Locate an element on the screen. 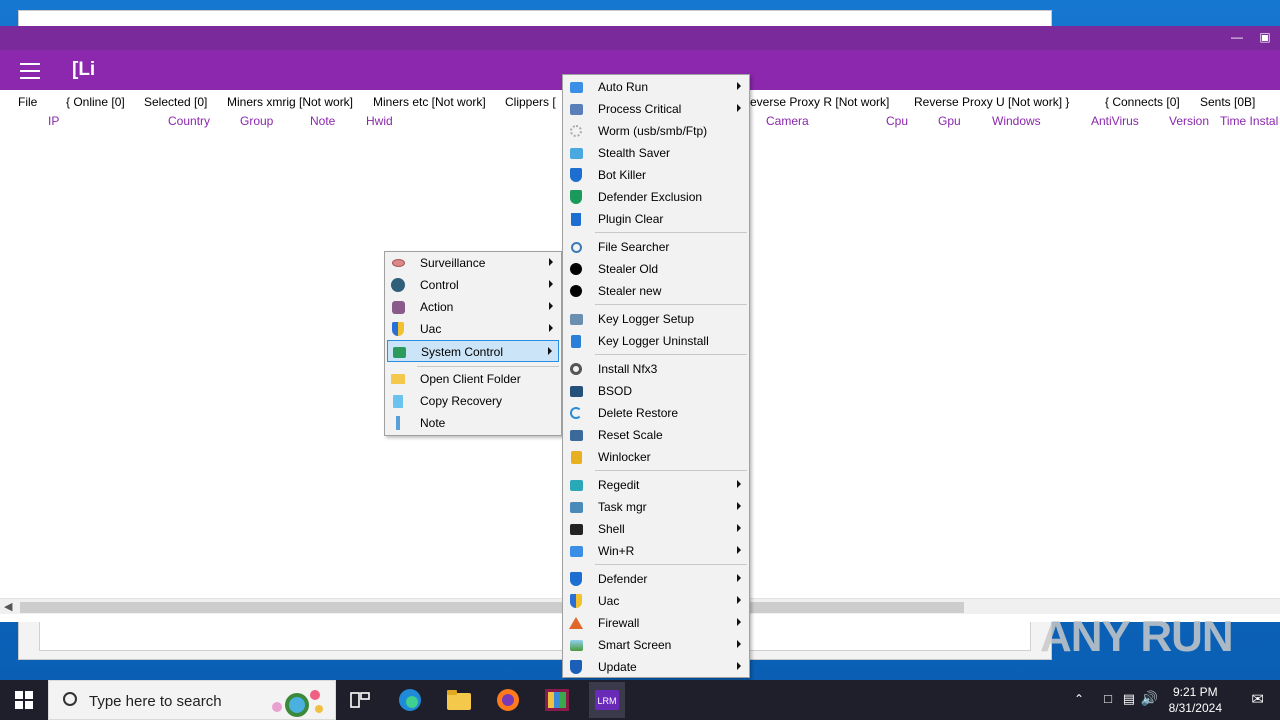 Image resolution: width=1280 pixels, height=720 pixels. submenu-item-uac: Uac is located at coordinates (656, 601).